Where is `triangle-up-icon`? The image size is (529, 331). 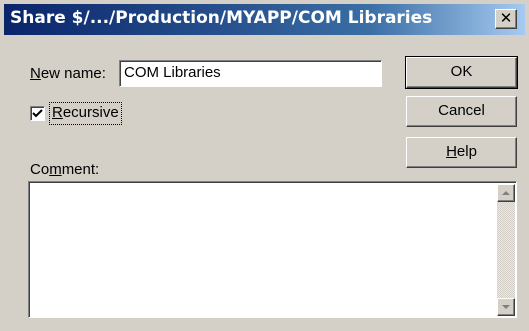 triangle-up-icon is located at coordinates (506, 193).